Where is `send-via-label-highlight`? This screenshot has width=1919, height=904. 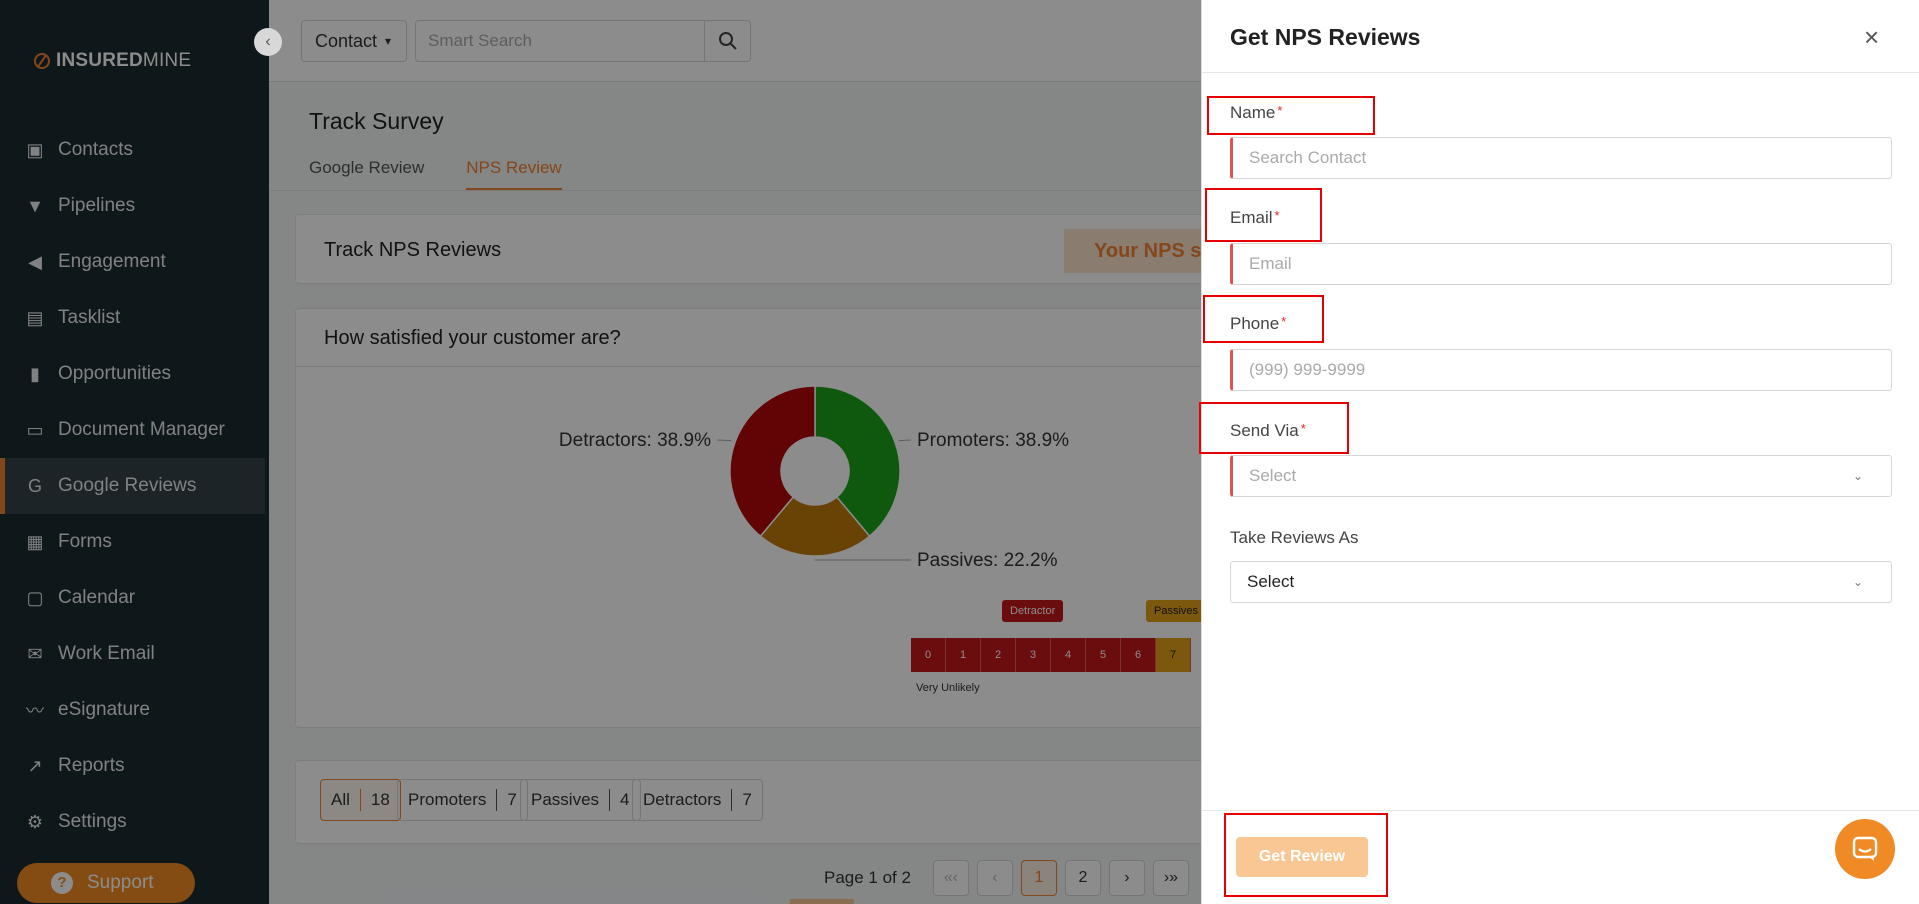 send-via-label-highlight is located at coordinates (1274, 428).